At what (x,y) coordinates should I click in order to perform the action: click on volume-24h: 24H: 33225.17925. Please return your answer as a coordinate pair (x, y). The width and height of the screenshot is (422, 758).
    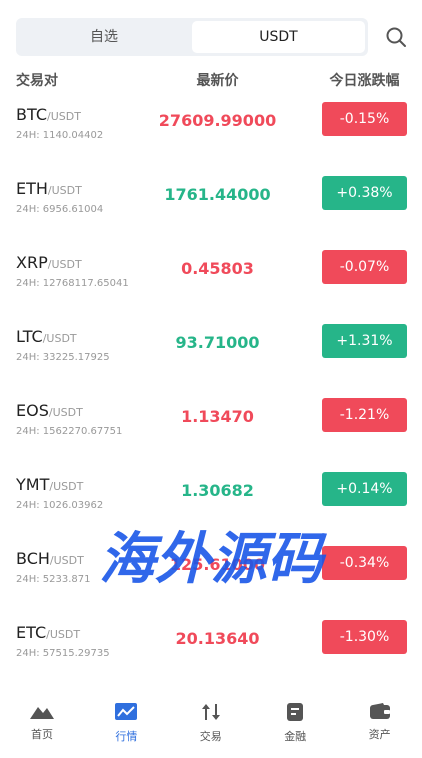
    Looking at the image, I should click on (63, 357).